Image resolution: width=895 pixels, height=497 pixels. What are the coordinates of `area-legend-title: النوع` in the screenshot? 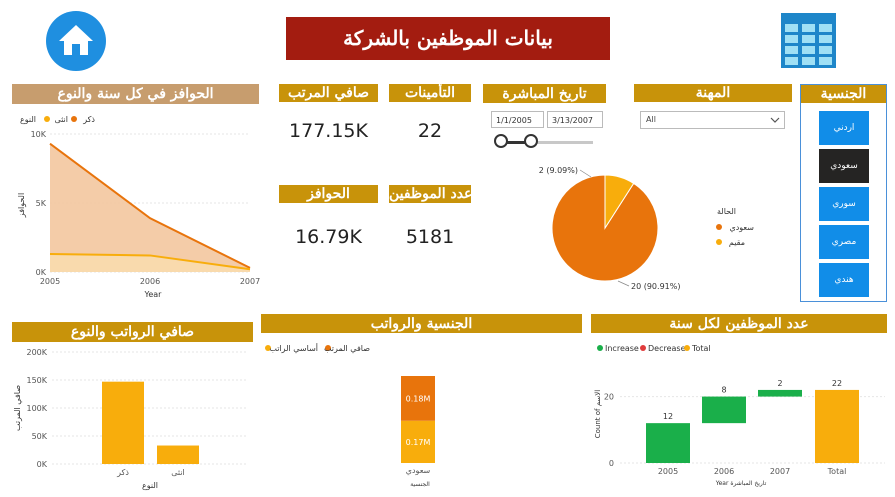 It's located at (28, 119).